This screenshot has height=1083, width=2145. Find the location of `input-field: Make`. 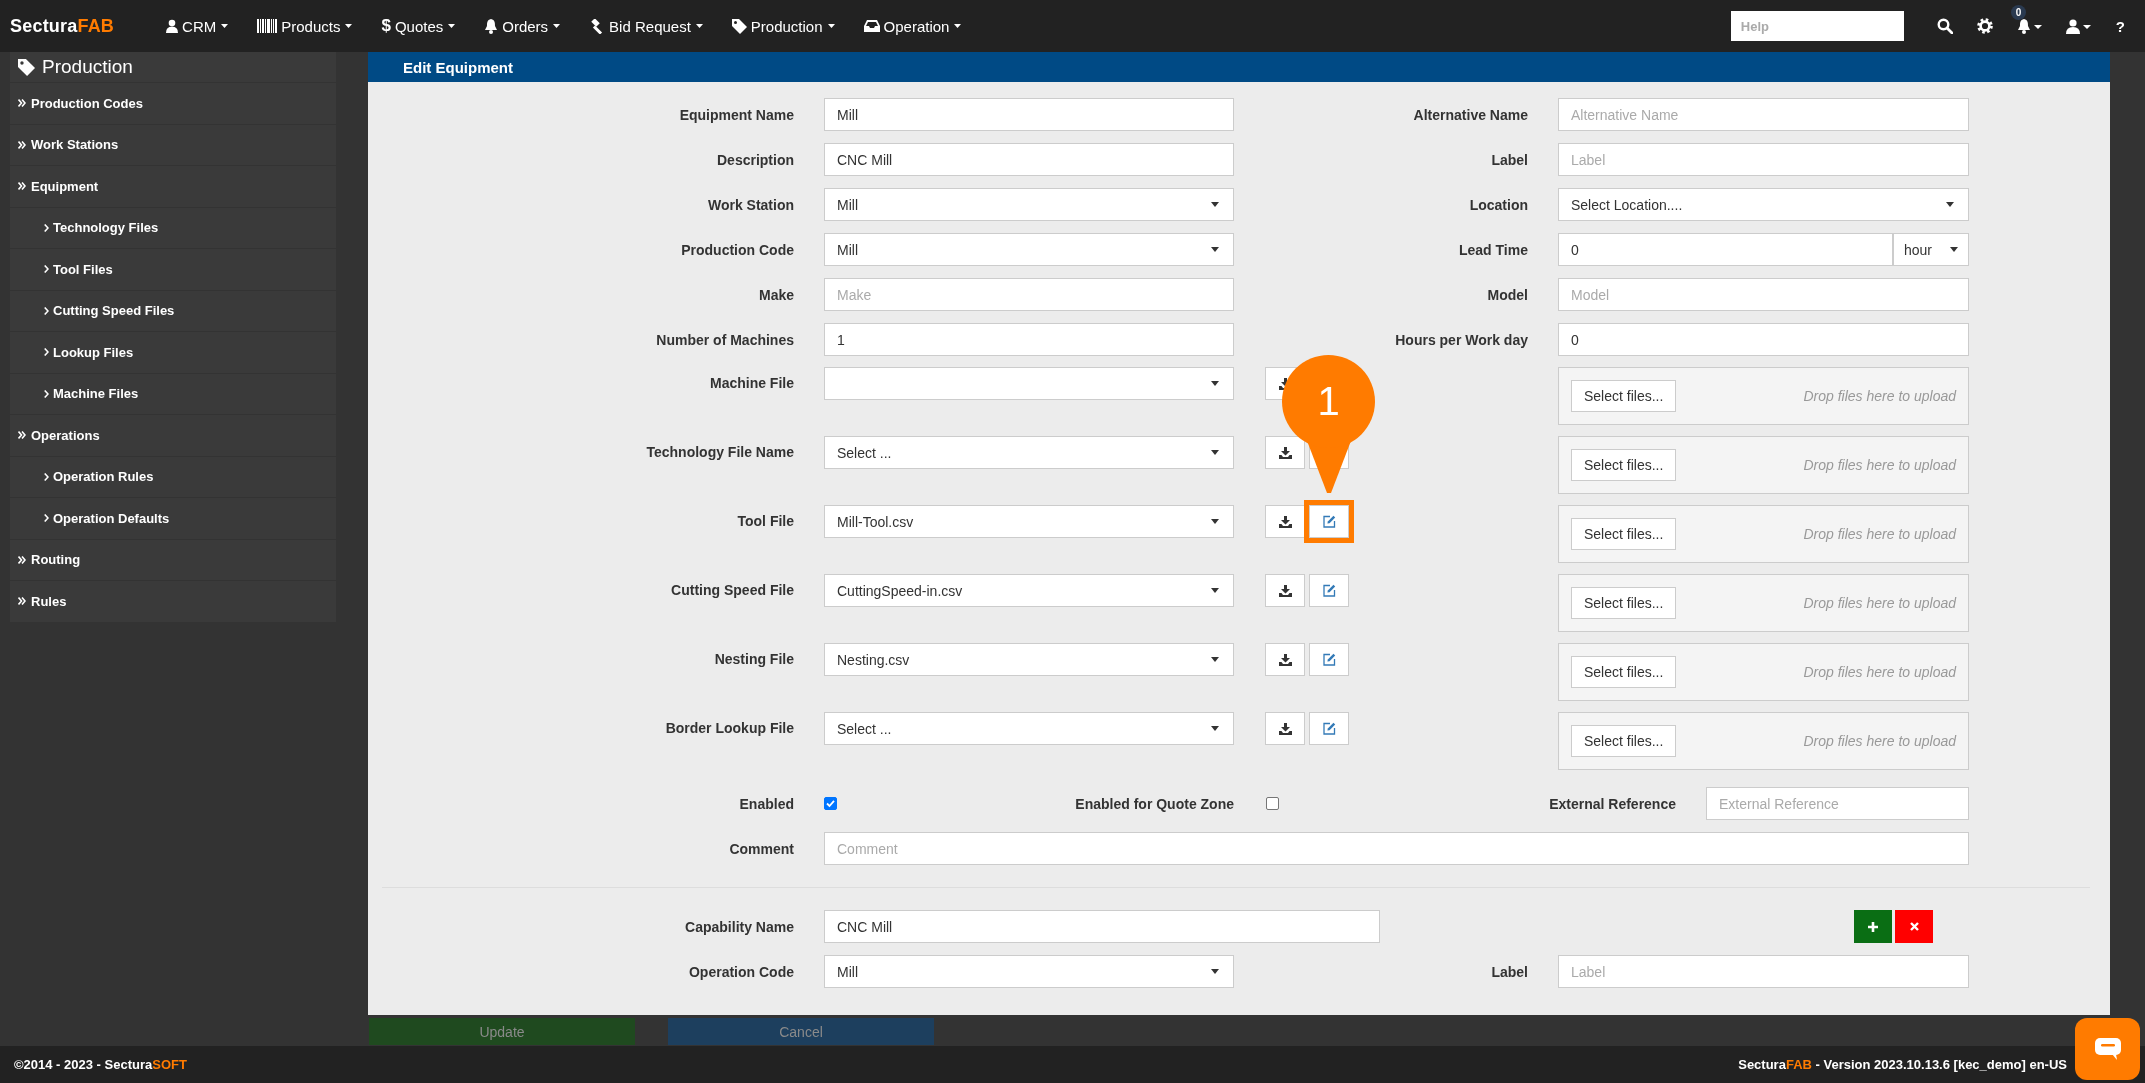

input-field: Make is located at coordinates (1029, 294).